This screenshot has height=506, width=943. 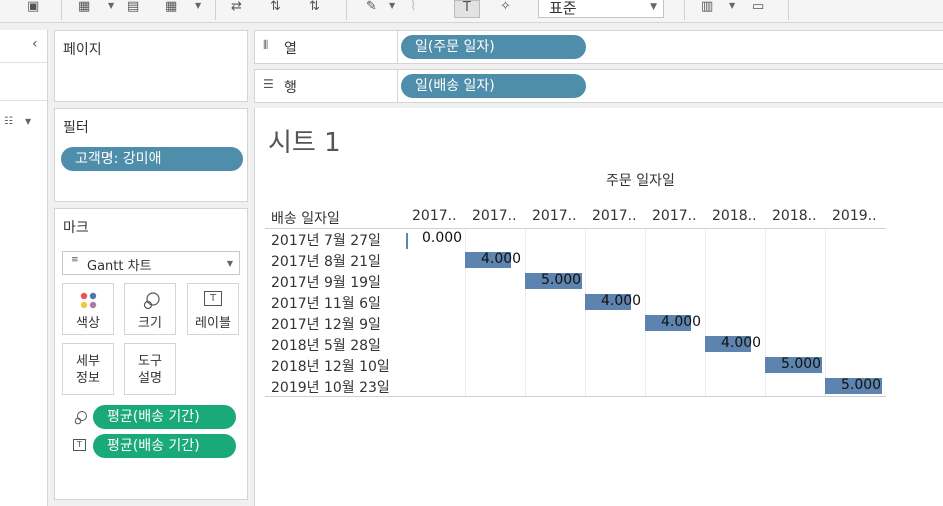 I want to click on header-divider, so click(x=575, y=228).